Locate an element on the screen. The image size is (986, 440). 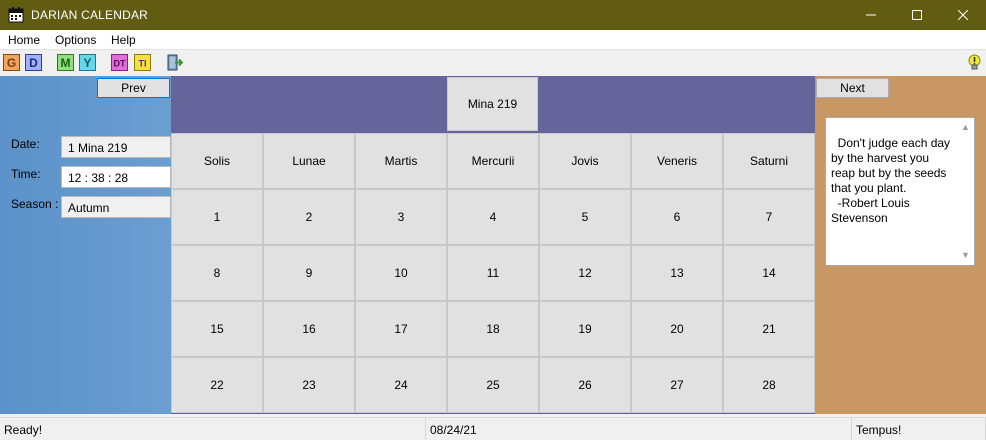
day-cell: 13 is located at coordinates (677, 273).